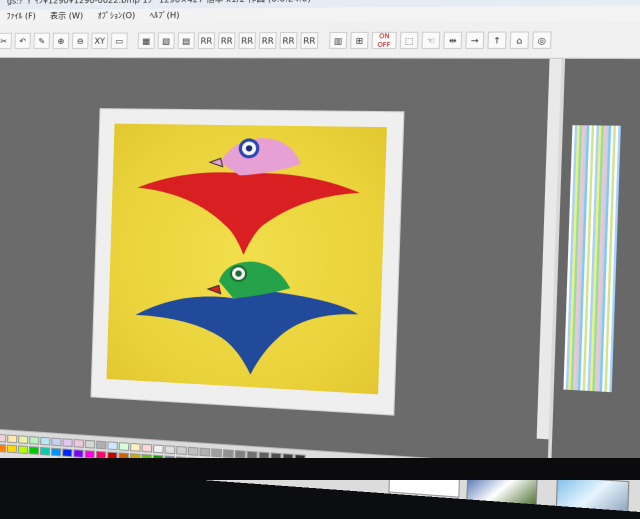 This screenshot has height=519, width=640. Describe the element at coordinates (384, 40) in the screenshot. I see `on-off-toggle: ON OFF` at that location.